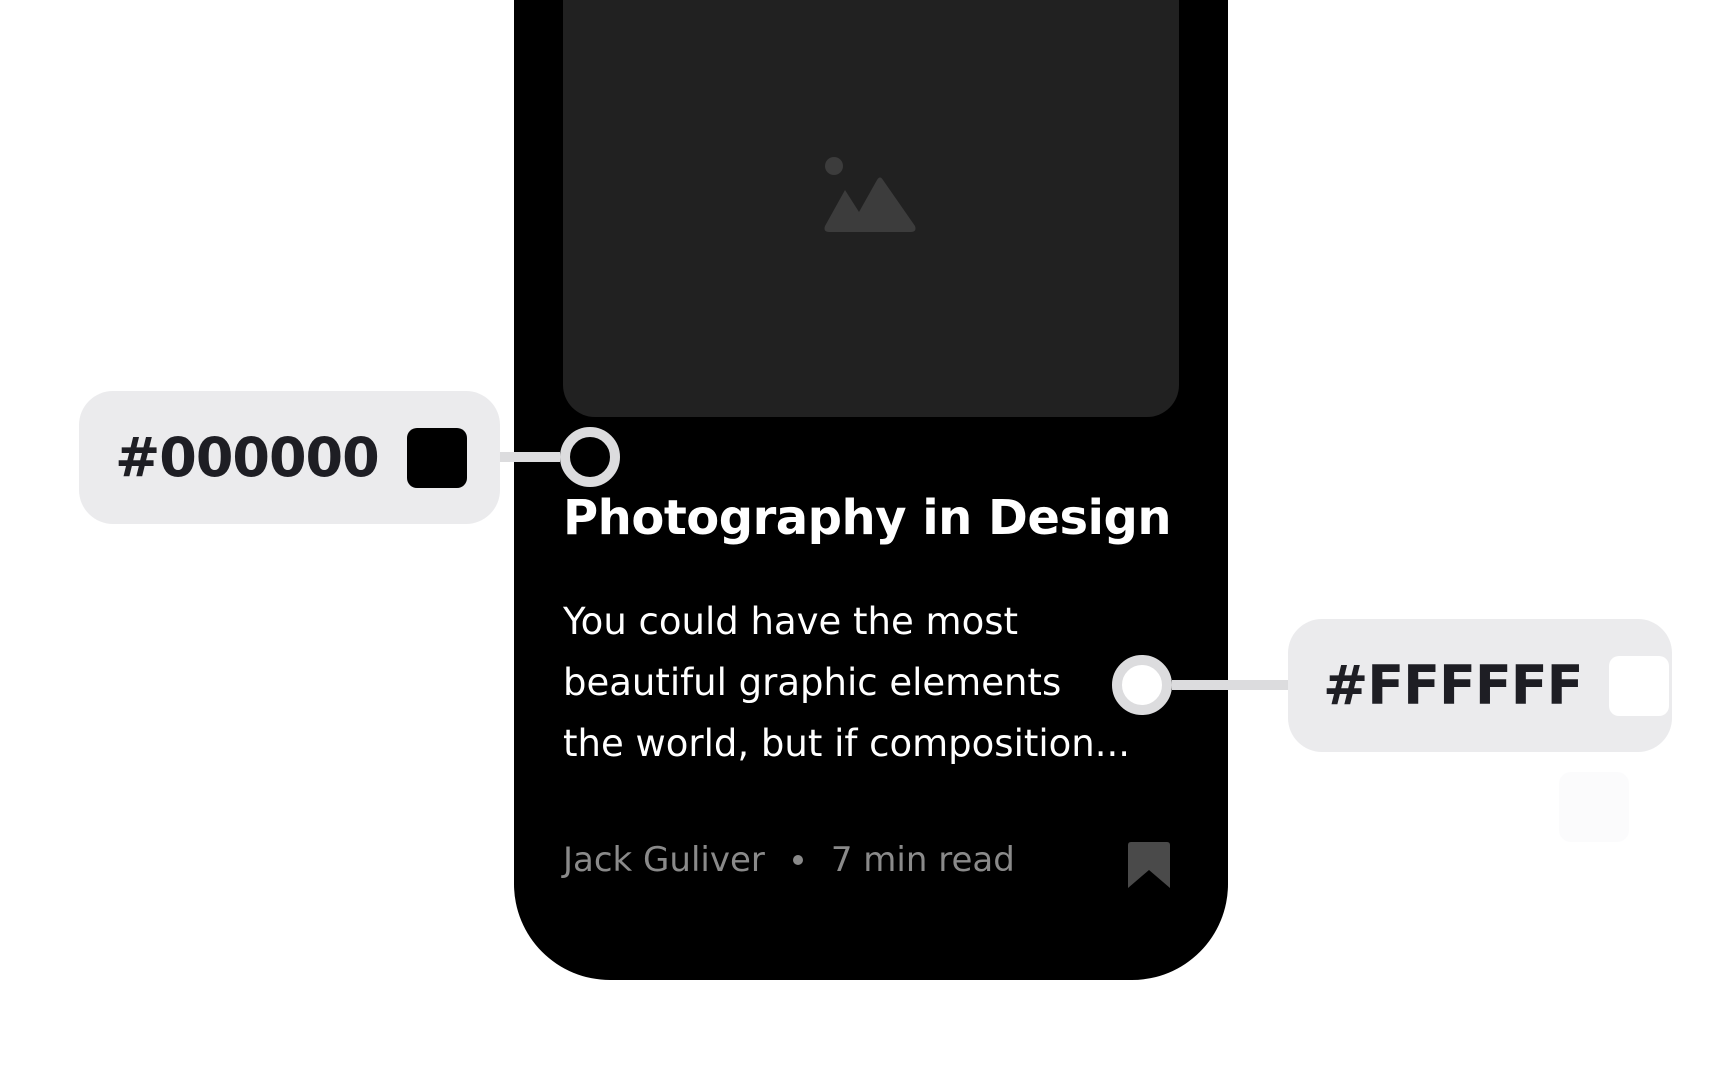  I want to click on background-annotation-marker, so click(590, 457).